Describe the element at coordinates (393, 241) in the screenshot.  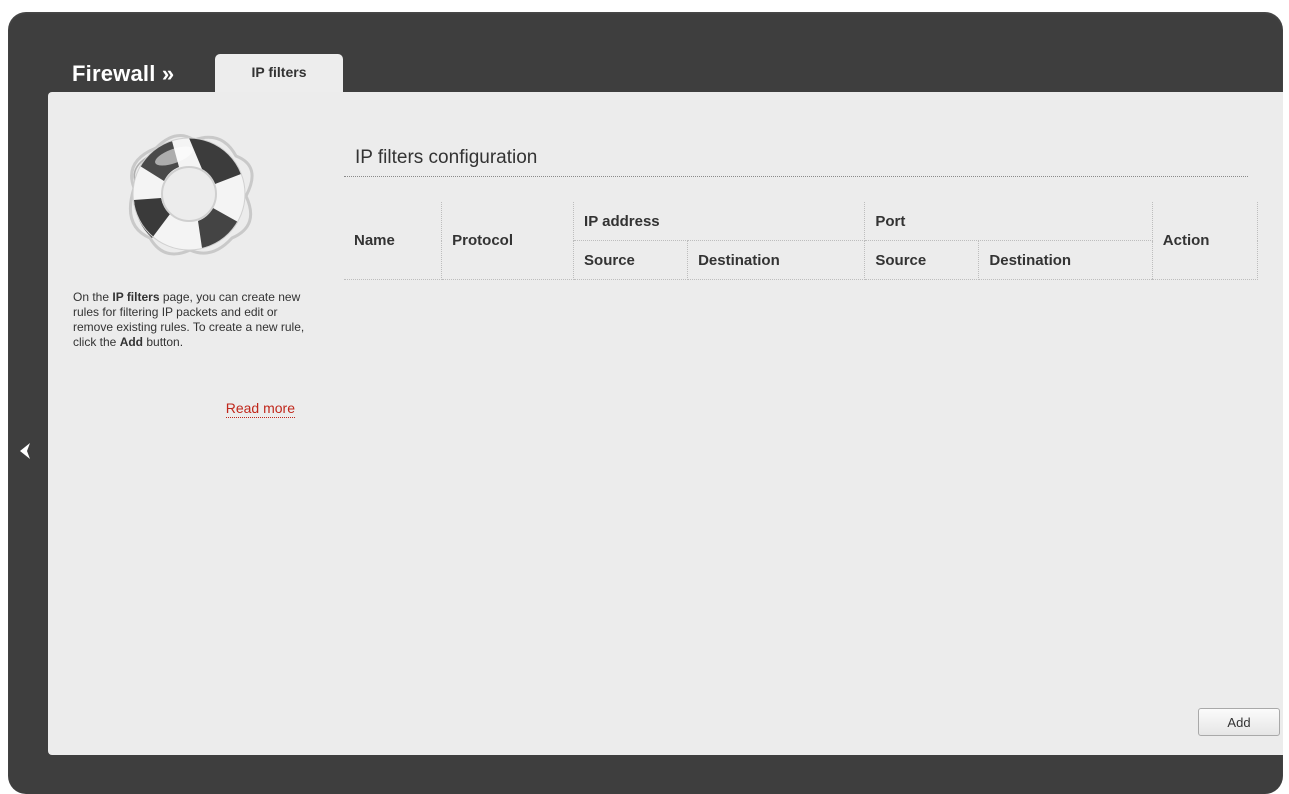
I see `col-name: Name` at that location.